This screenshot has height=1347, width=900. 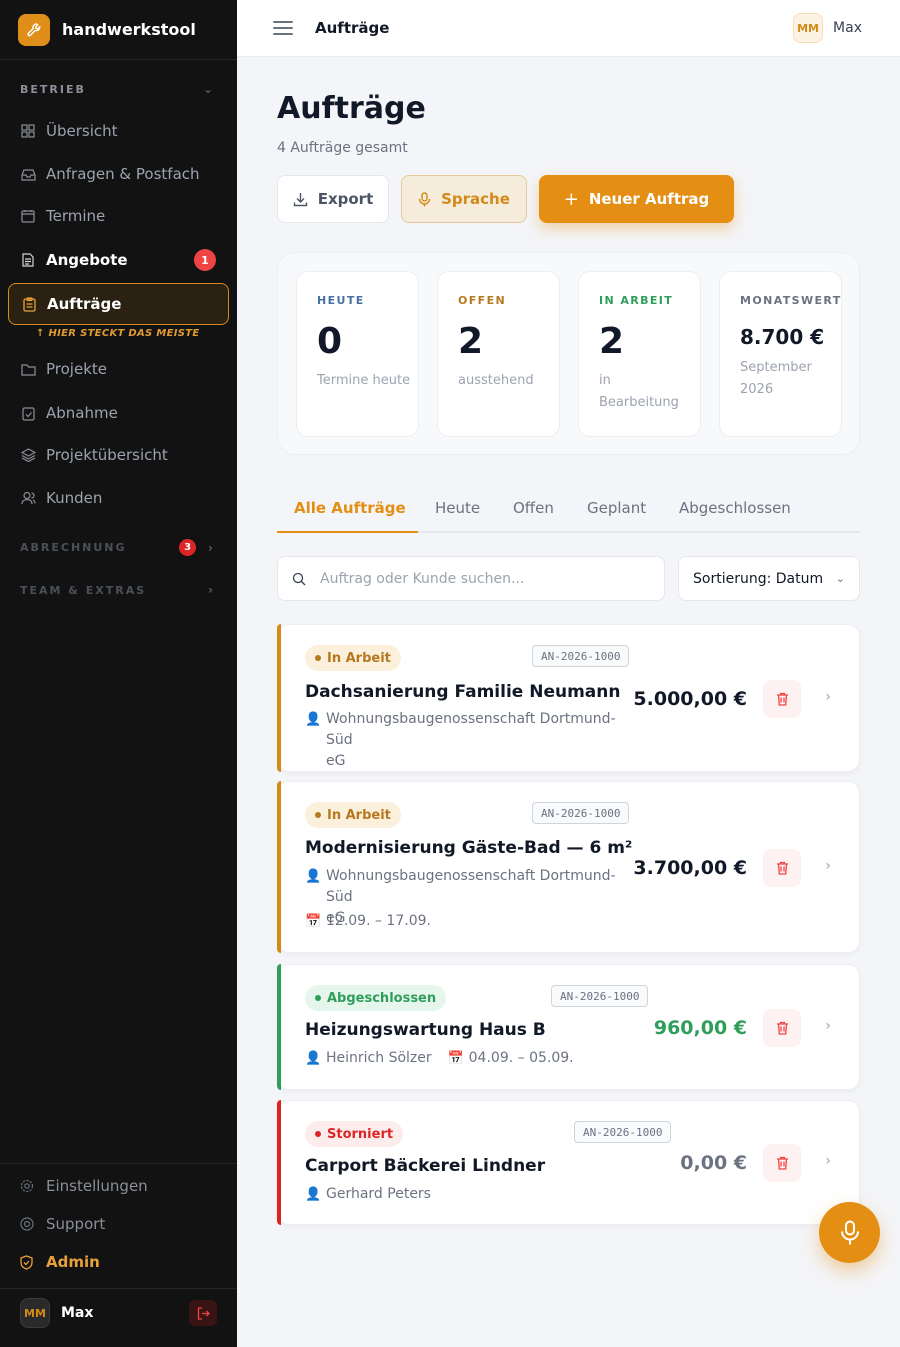 What do you see at coordinates (77, 1313) in the screenshot?
I see `user-name: Max` at bounding box center [77, 1313].